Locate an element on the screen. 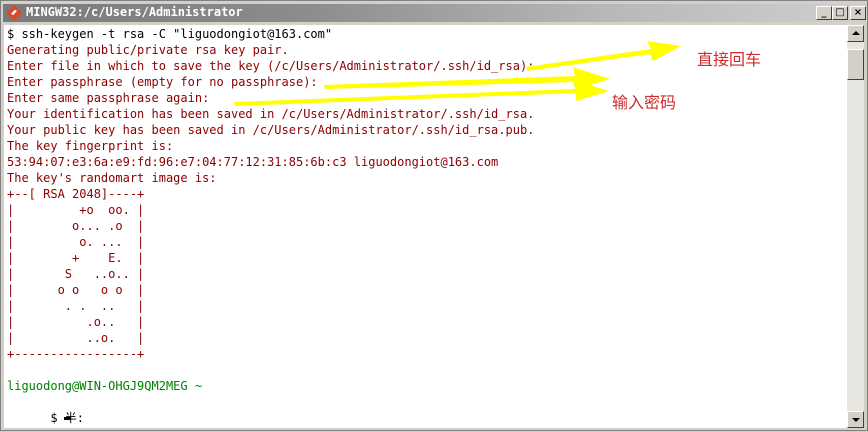 This screenshot has width=868, height=432. press-enter-note: 直接回车 is located at coordinates (729, 59).